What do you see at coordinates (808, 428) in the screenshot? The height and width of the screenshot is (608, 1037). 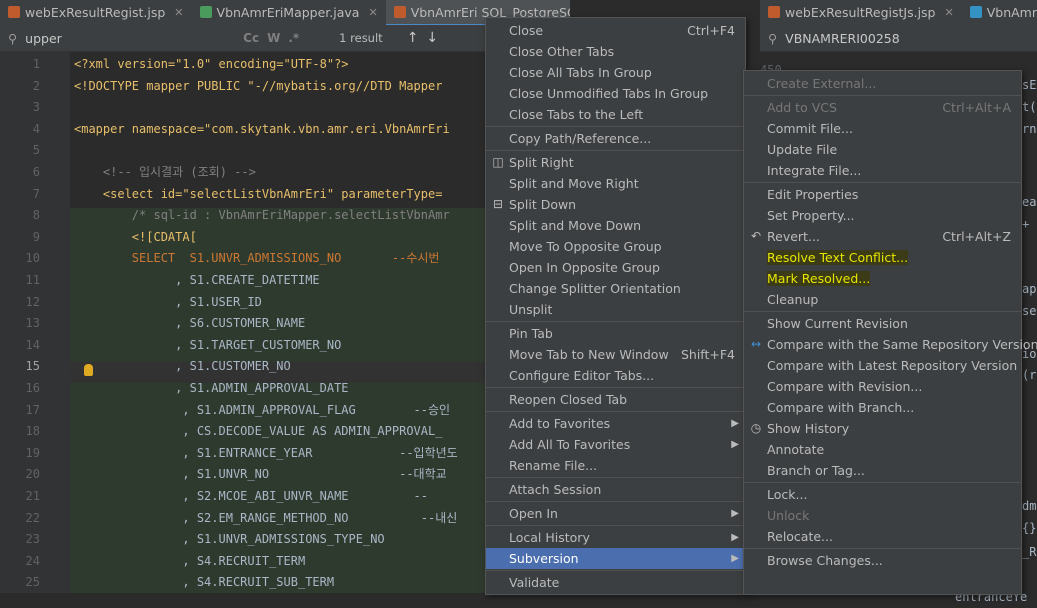 I see `menu-item-label: Show History` at bounding box center [808, 428].